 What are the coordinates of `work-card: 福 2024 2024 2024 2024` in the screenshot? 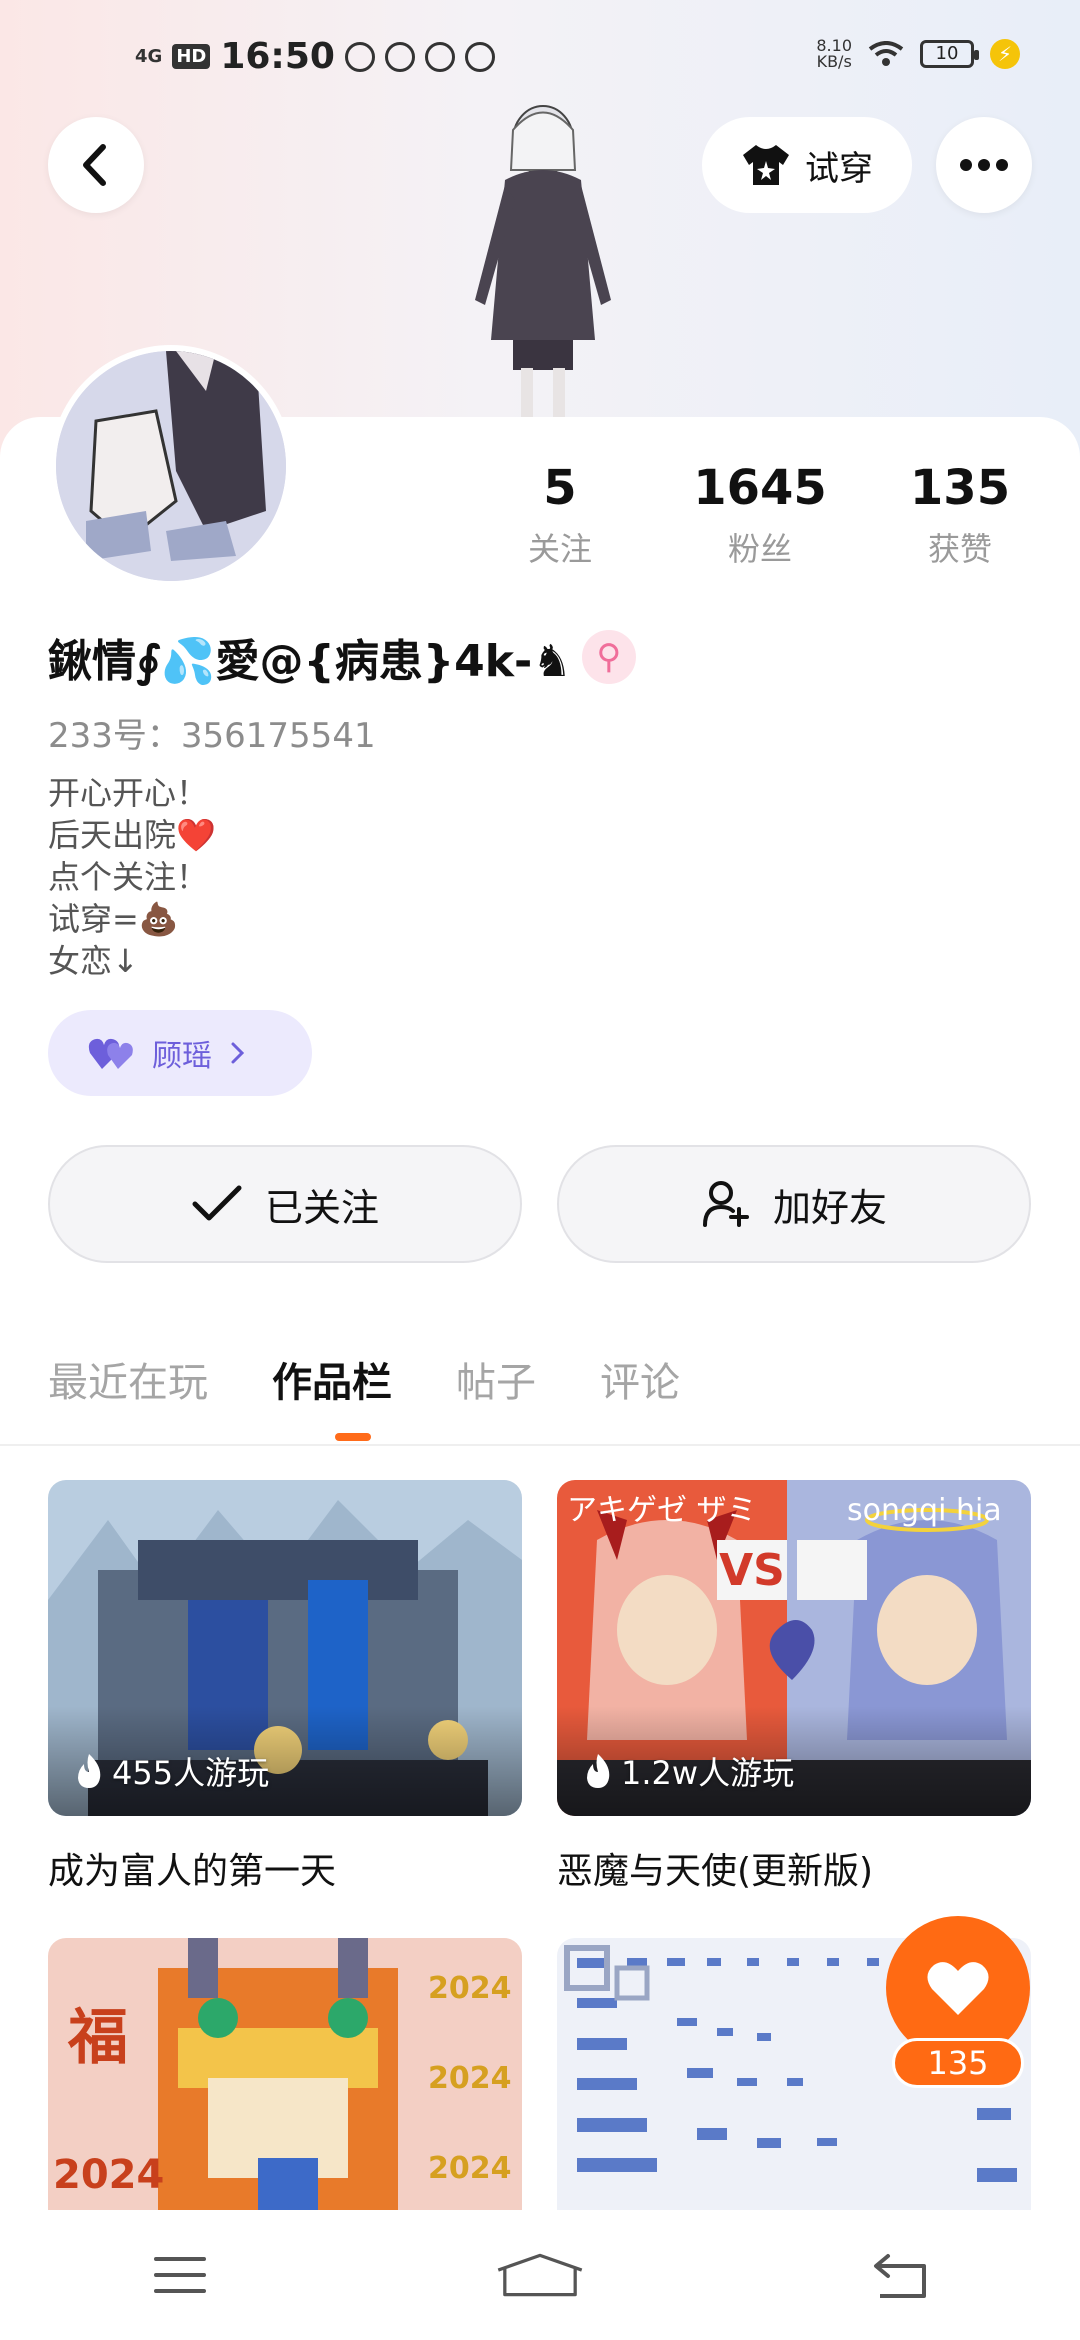 It's located at (285, 2074).